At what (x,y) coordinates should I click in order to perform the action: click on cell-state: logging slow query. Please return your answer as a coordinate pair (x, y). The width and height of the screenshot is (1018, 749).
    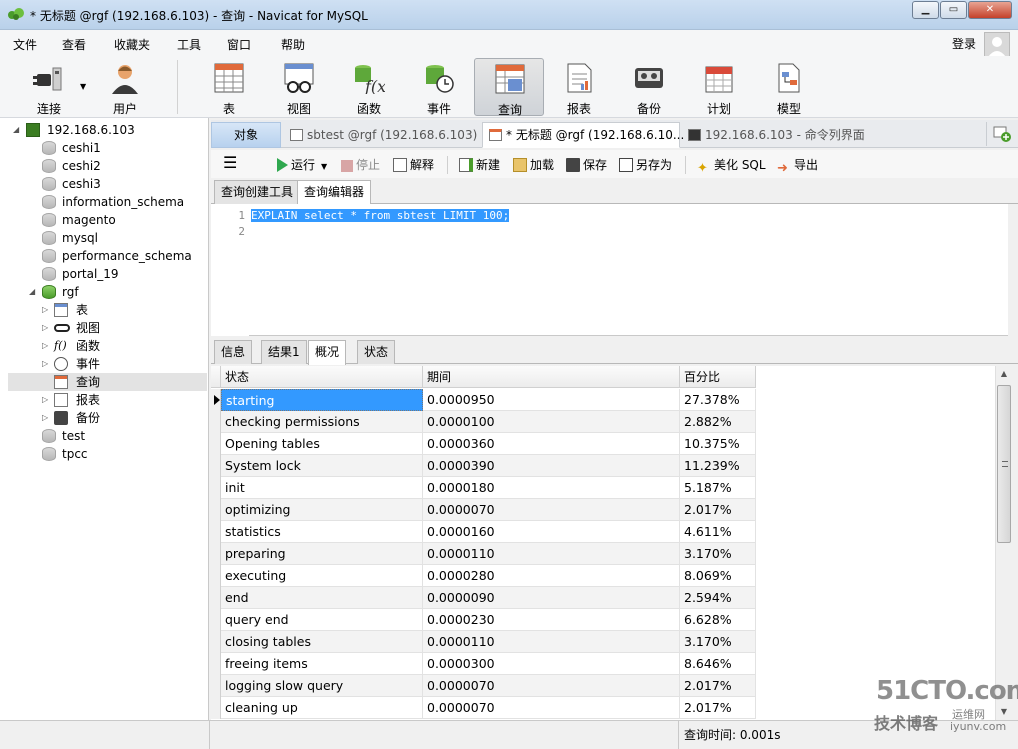
    Looking at the image, I should click on (322, 686).